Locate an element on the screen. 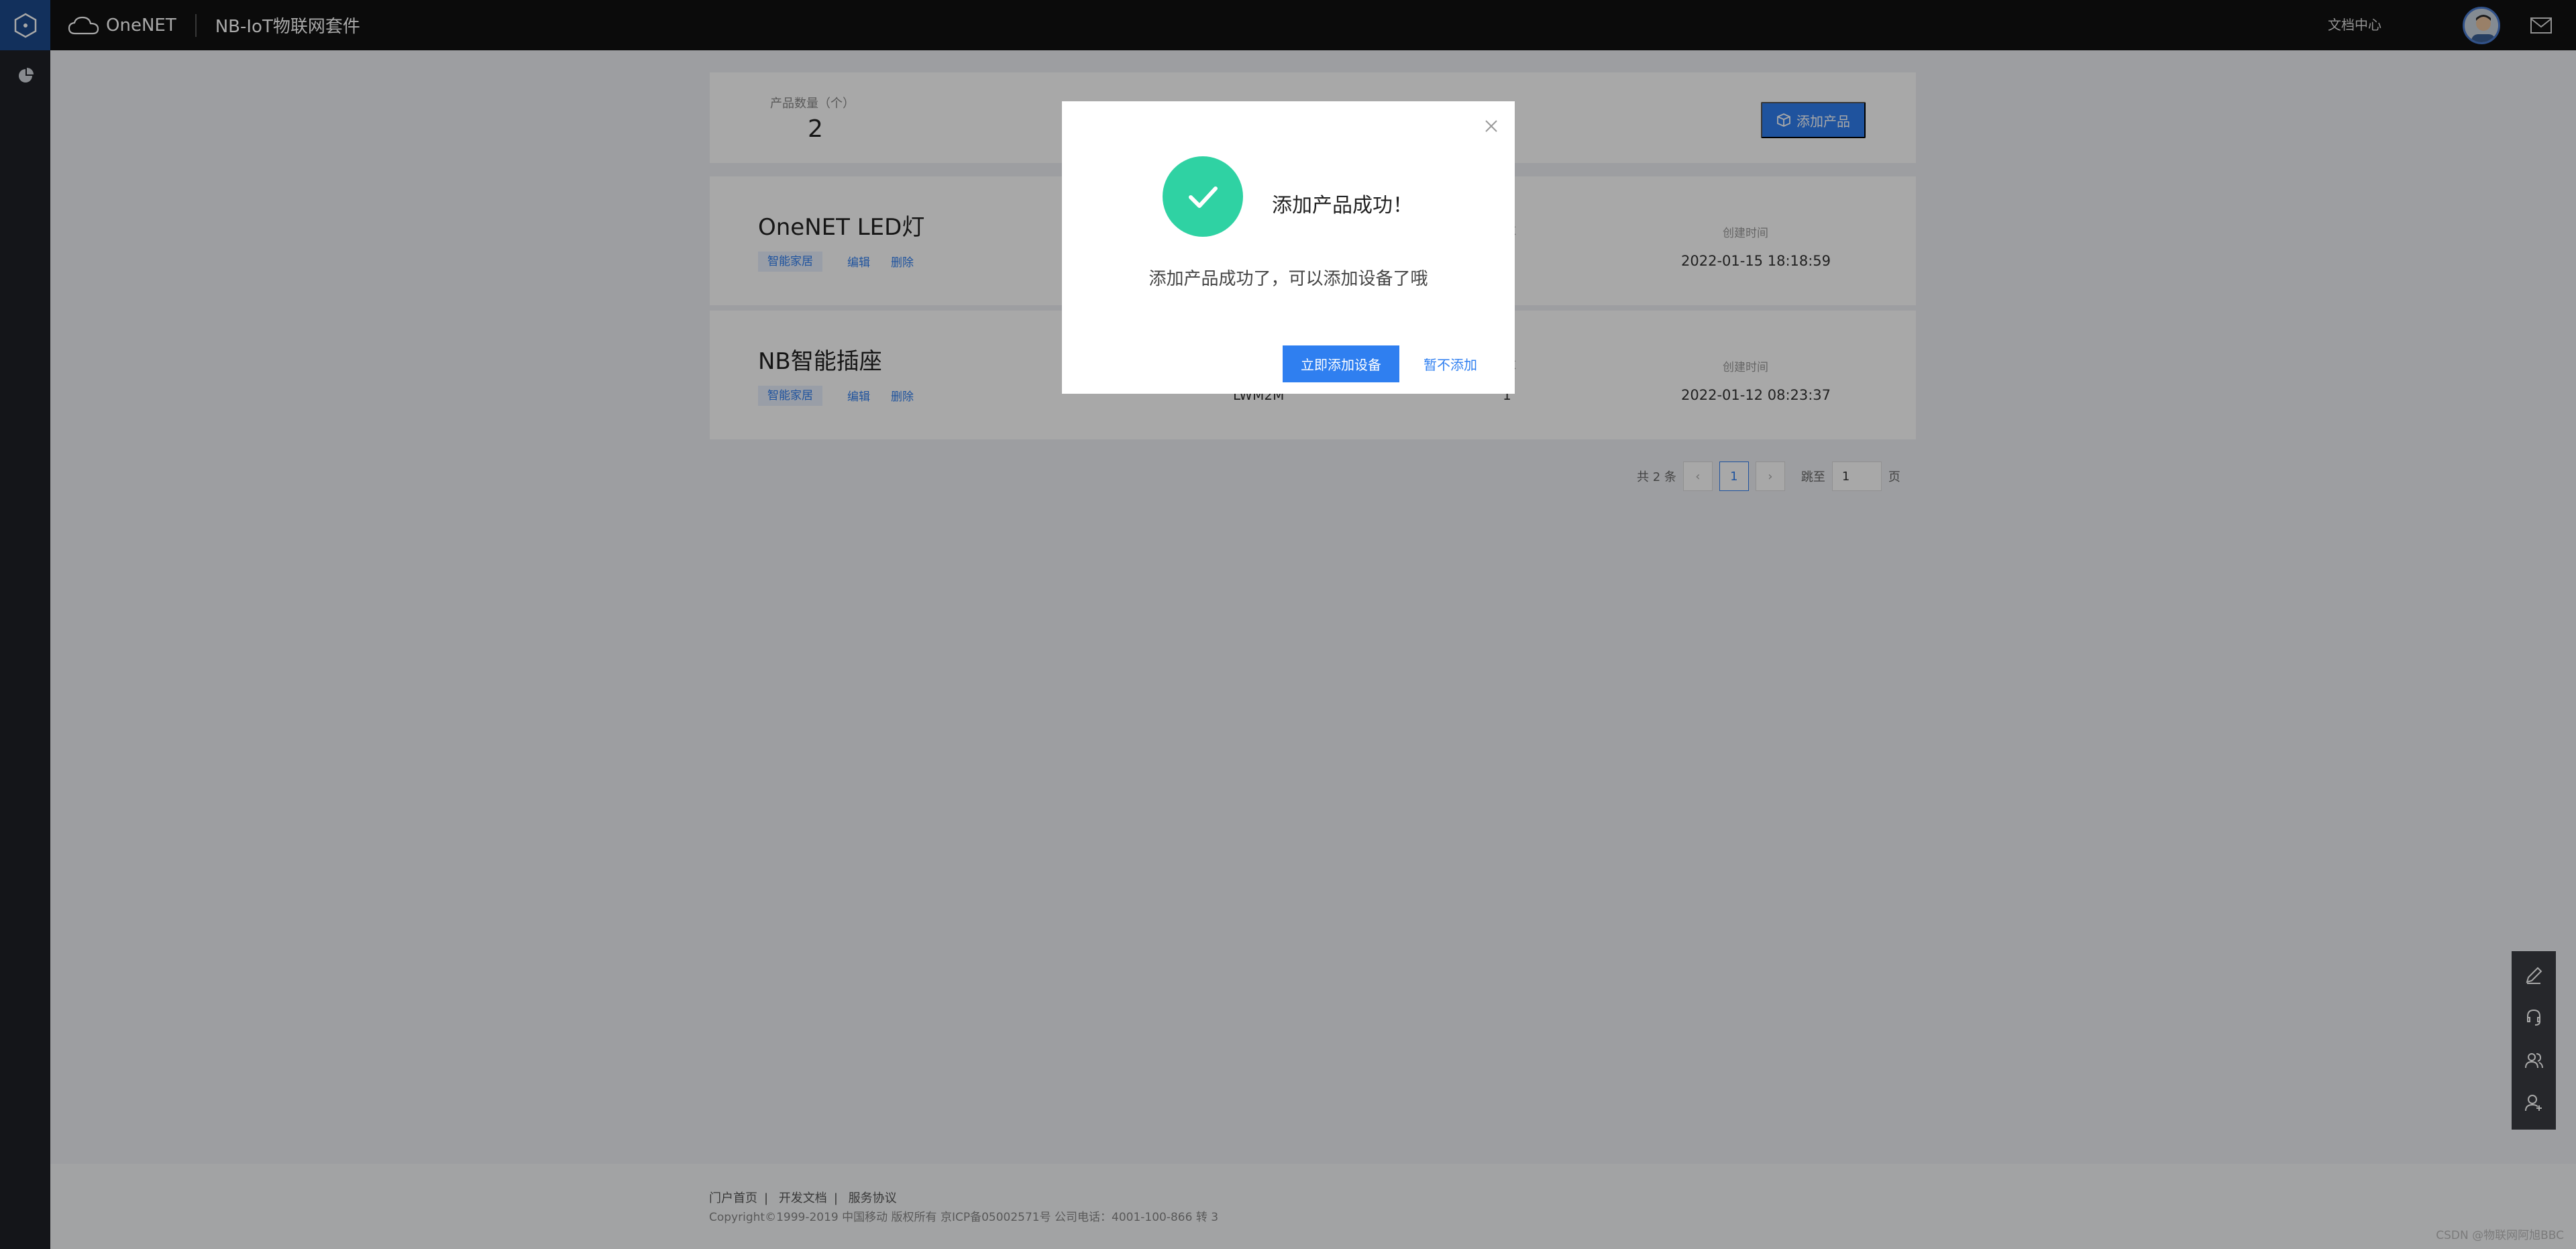  success-dialog: 添加产品成功！ 添加产品成功了，可以添加设备了哦 立即添加设备 暂不添加 is located at coordinates (1288, 248).